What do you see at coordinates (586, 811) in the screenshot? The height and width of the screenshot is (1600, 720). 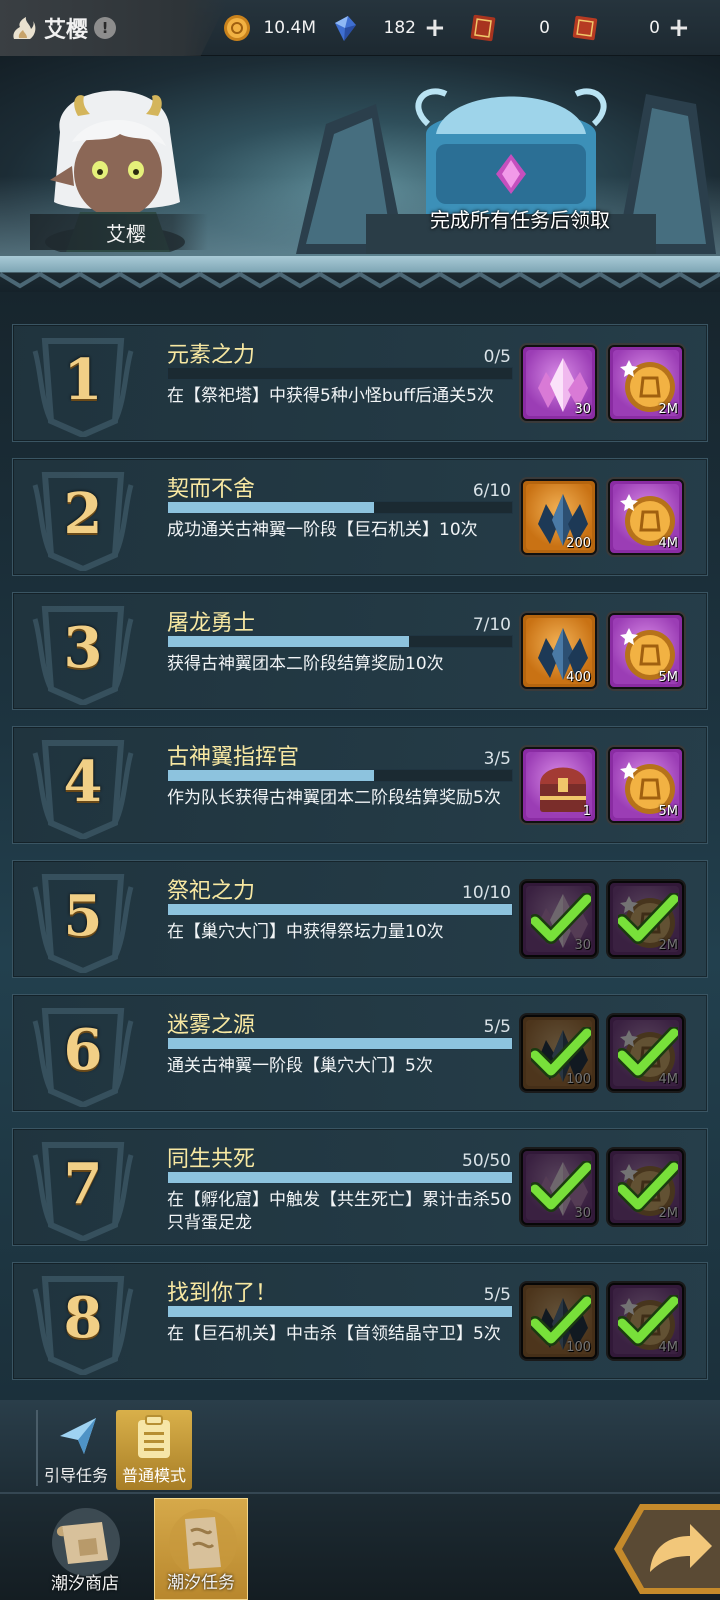 I see `reward-quantity: 1` at bounding box center [586, 811].